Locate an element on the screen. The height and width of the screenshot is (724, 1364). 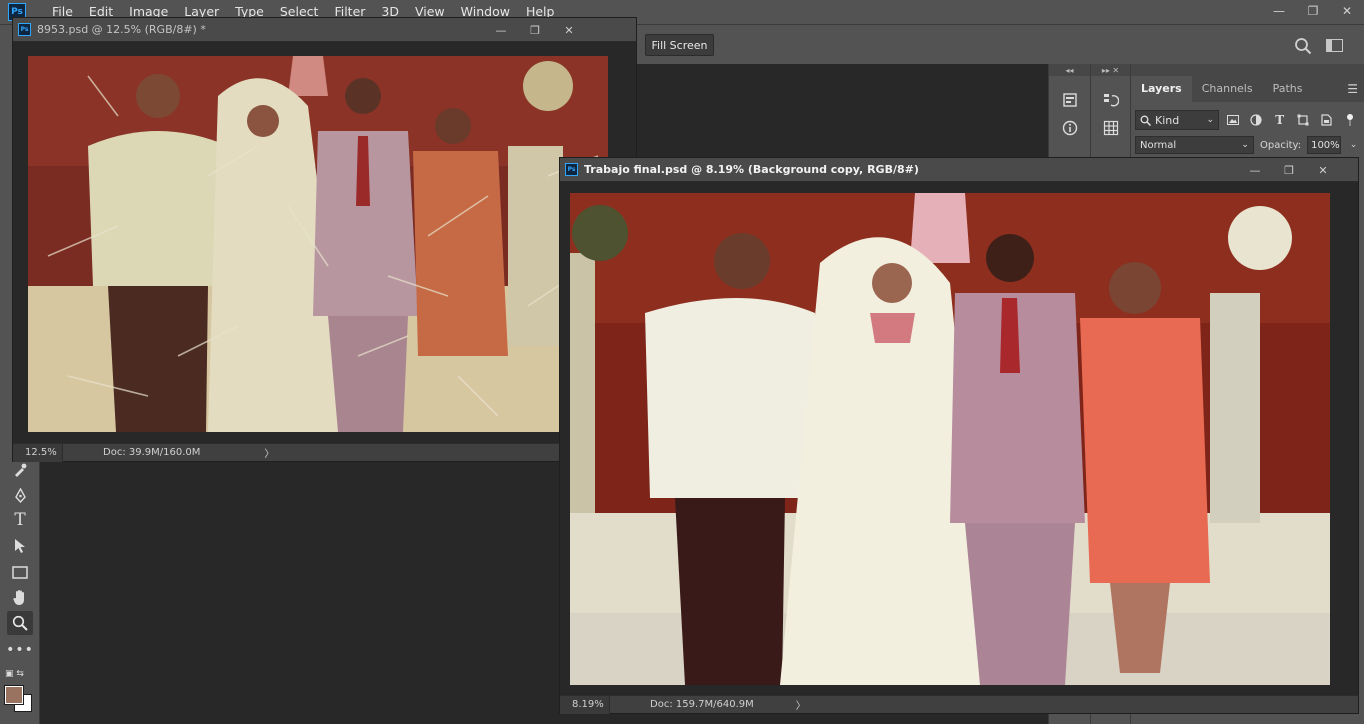
collapse-panel-icon: ◂◂ is located at coordinates (1069, 70).